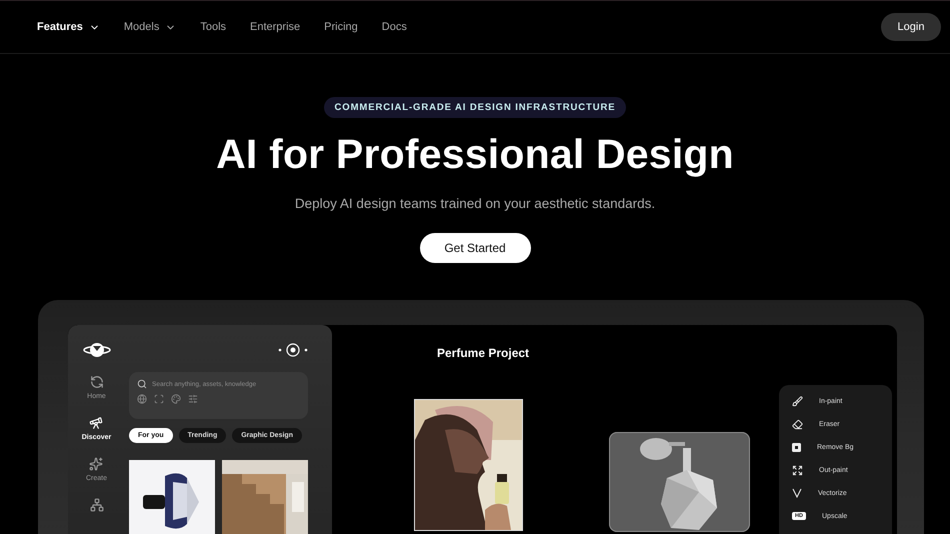  What do you see at coordinates (911, 27) in the screenshot?
I see `login-button: Login` at bounding box center [911, 27].